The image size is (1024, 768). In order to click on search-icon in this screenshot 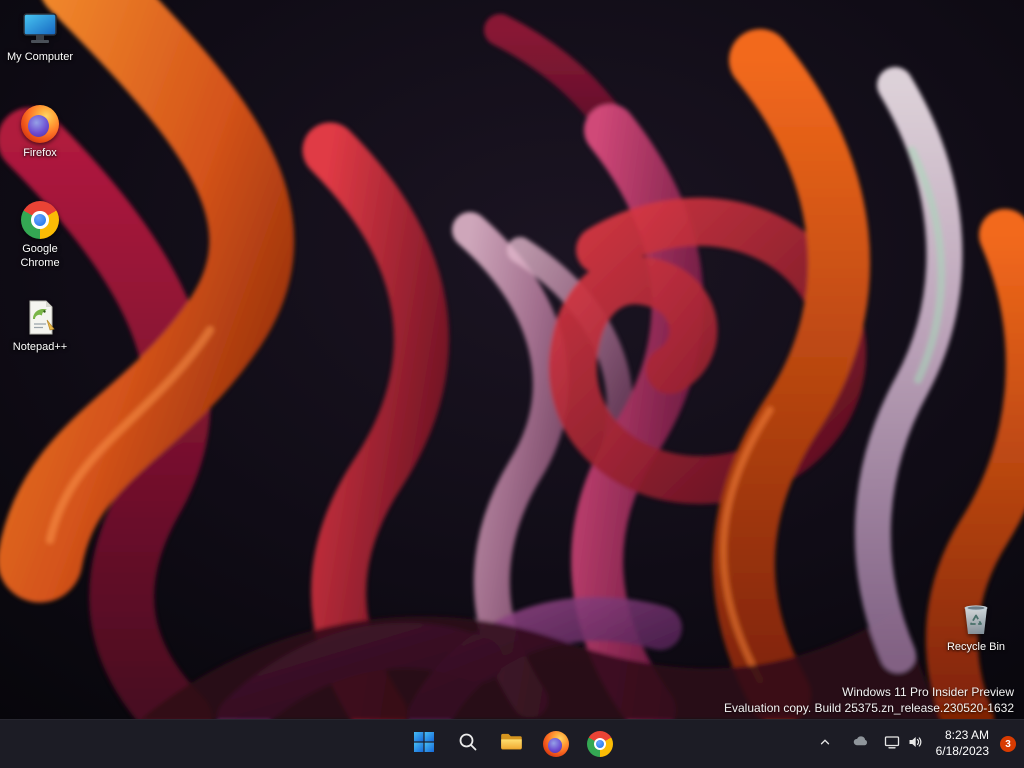, I will do `click(468, 744)`.